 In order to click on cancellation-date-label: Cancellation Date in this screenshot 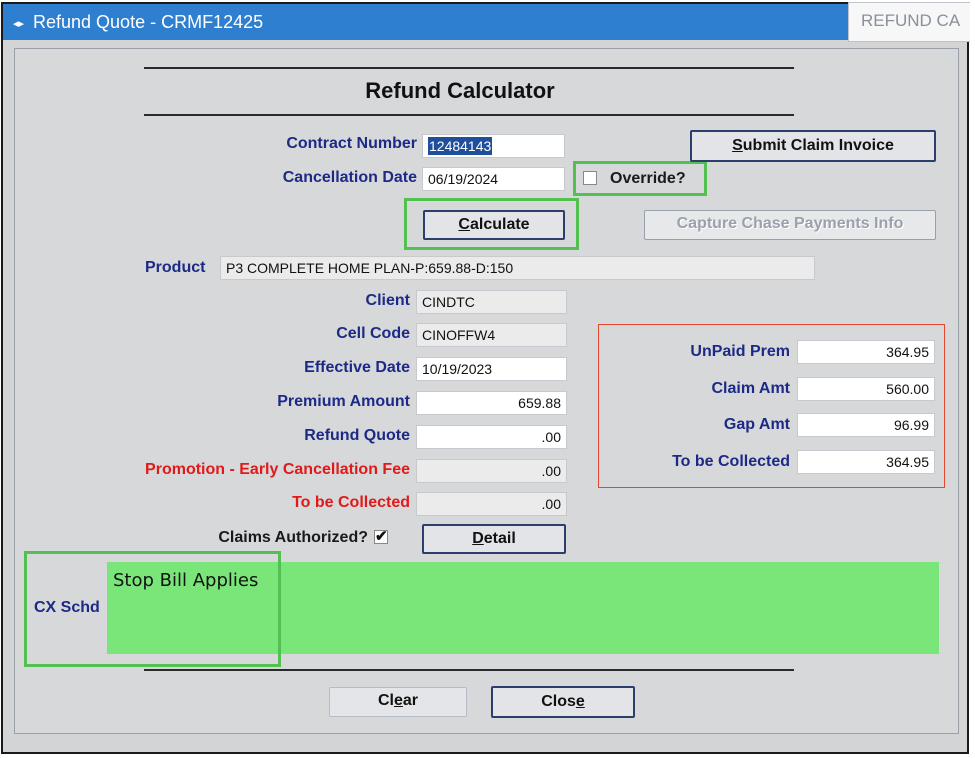, I will do `click(349, 177)`.